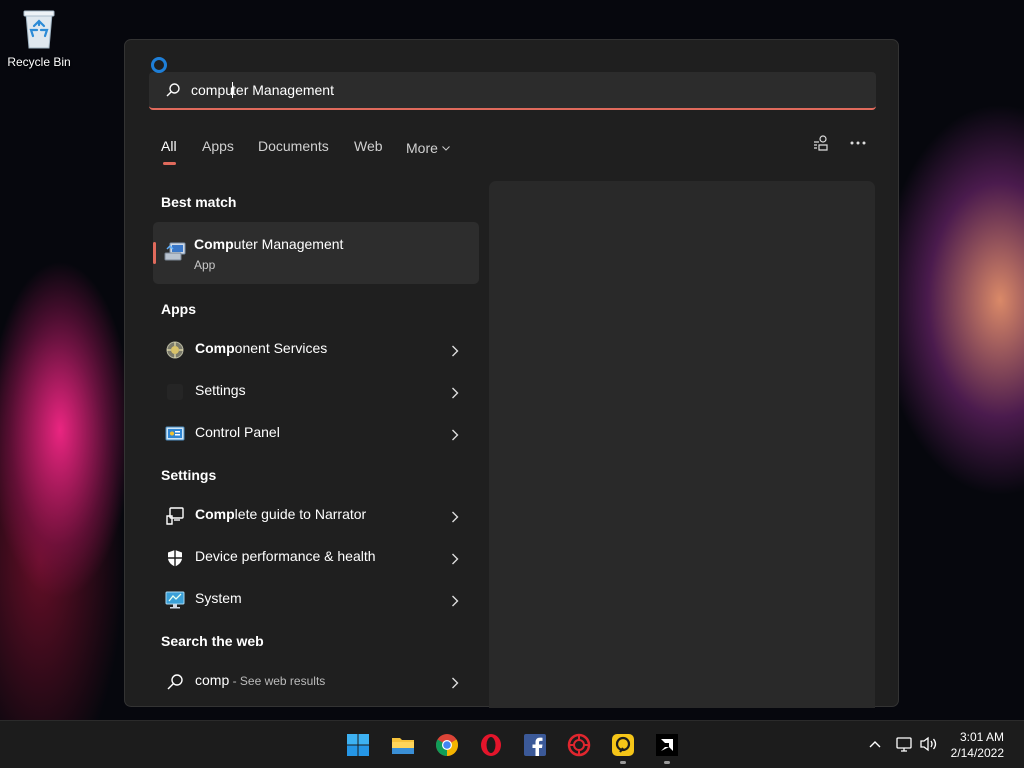 The width and height of the screenshot is (1024, 768). What do you see at coordinates (175, 350) in the screenshot?
I see `component-services-icon` at bounding box center [175, 350].